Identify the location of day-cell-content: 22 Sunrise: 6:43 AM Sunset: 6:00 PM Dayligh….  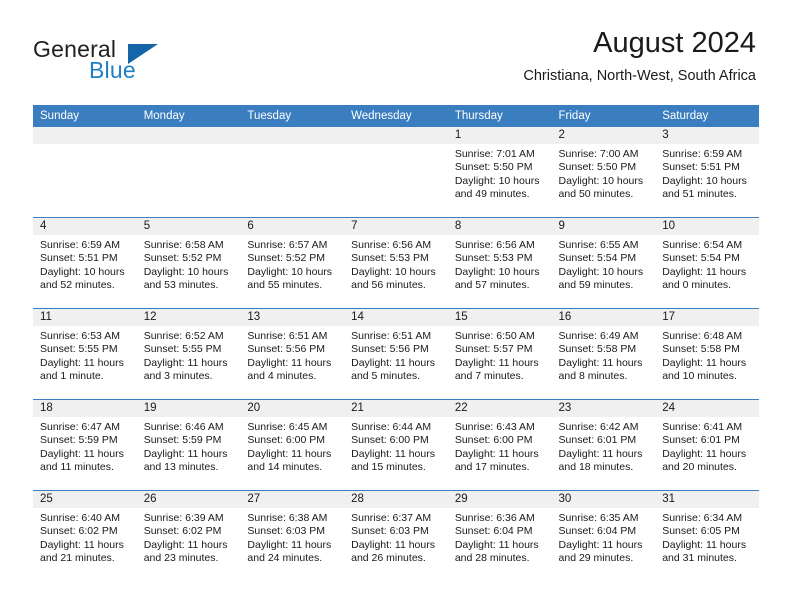
(499, 445).